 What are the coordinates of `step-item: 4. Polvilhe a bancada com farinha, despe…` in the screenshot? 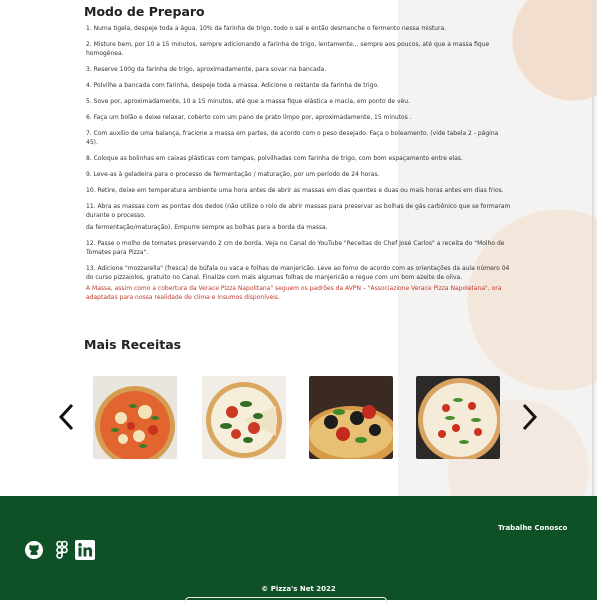 It's located at (233, 85).